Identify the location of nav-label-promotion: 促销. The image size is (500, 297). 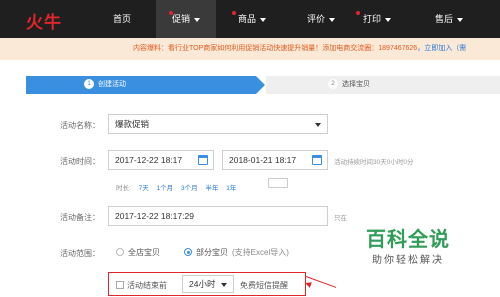
(180, 19).